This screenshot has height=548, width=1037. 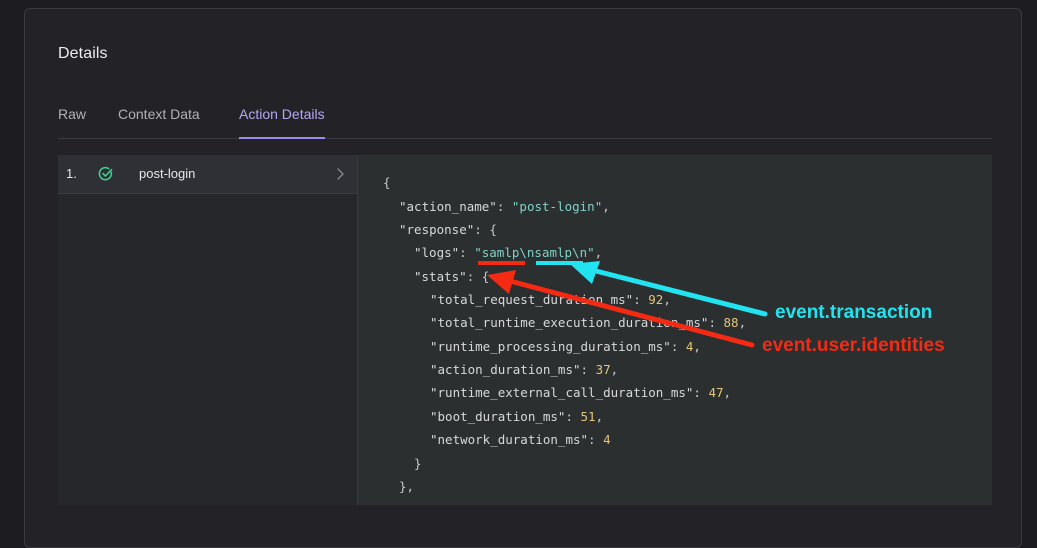 What do you see at coordinates (72, 121) in the screenshot?
I see `tab-raw: Raw` at bounding box center [72, 121].